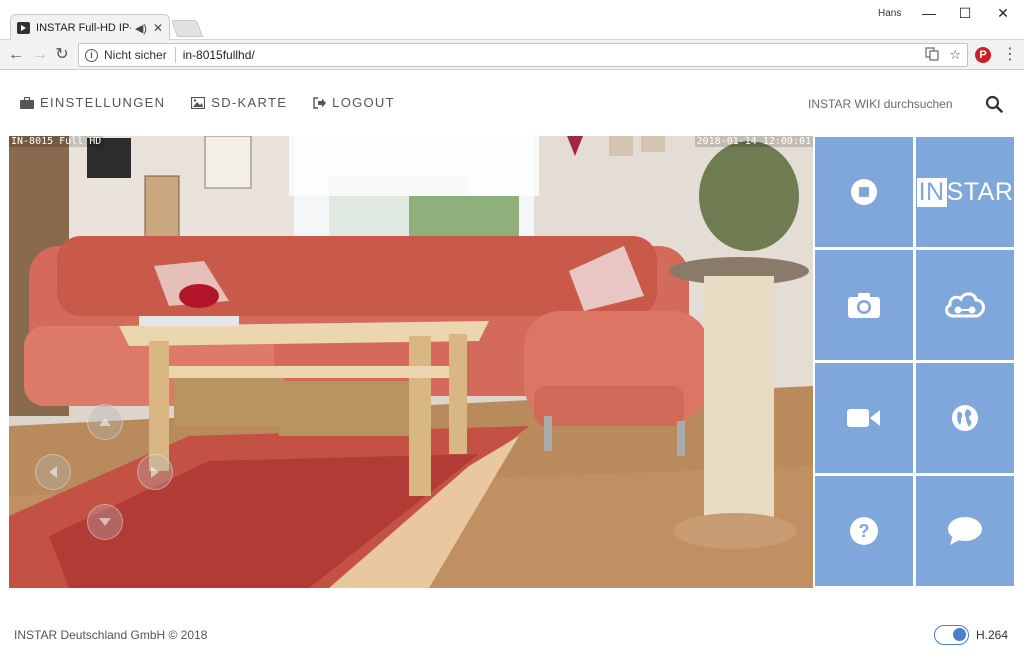 Image resolution: width=1024 pixels, height=660 pixels. What do you see at coordinates (105, 522) in the screenshot?
I see `ptz-down-button` at bounding box center [105, 522].